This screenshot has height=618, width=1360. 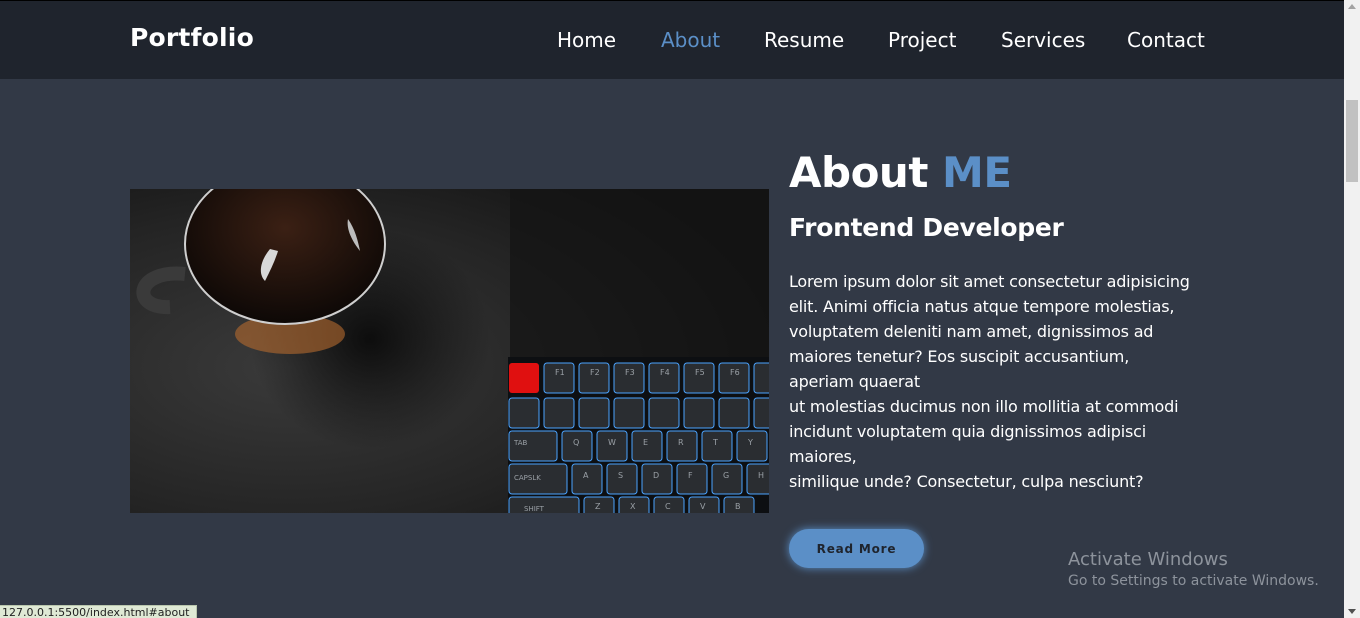 What do you see at coordinates (922, 40) in the screenshot?
I see `nav-project: Project` at bounding box center [922, 40].